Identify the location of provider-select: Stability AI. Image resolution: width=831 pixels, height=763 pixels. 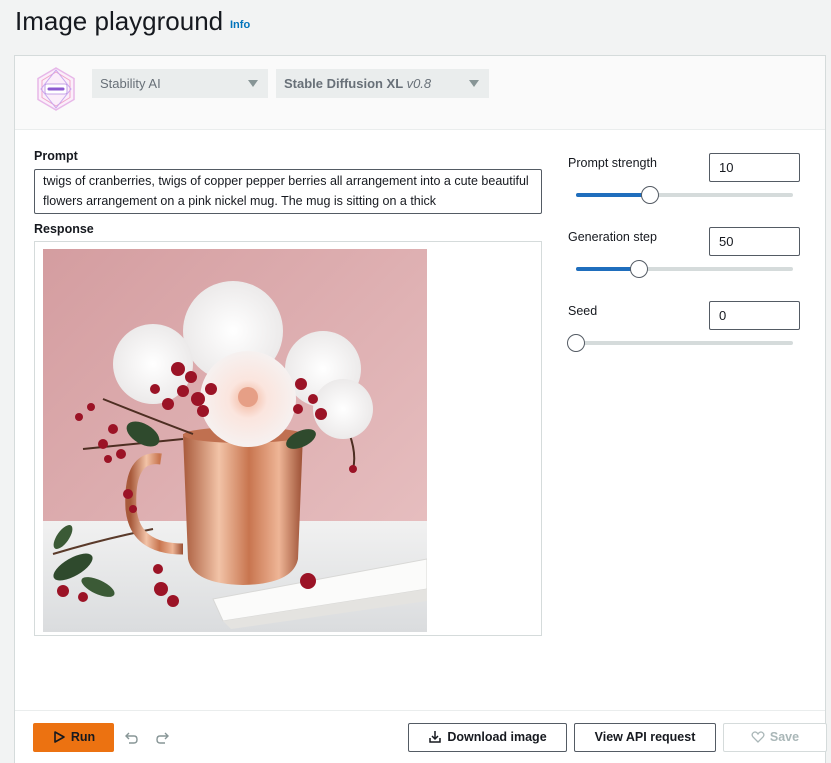
(180, 83).